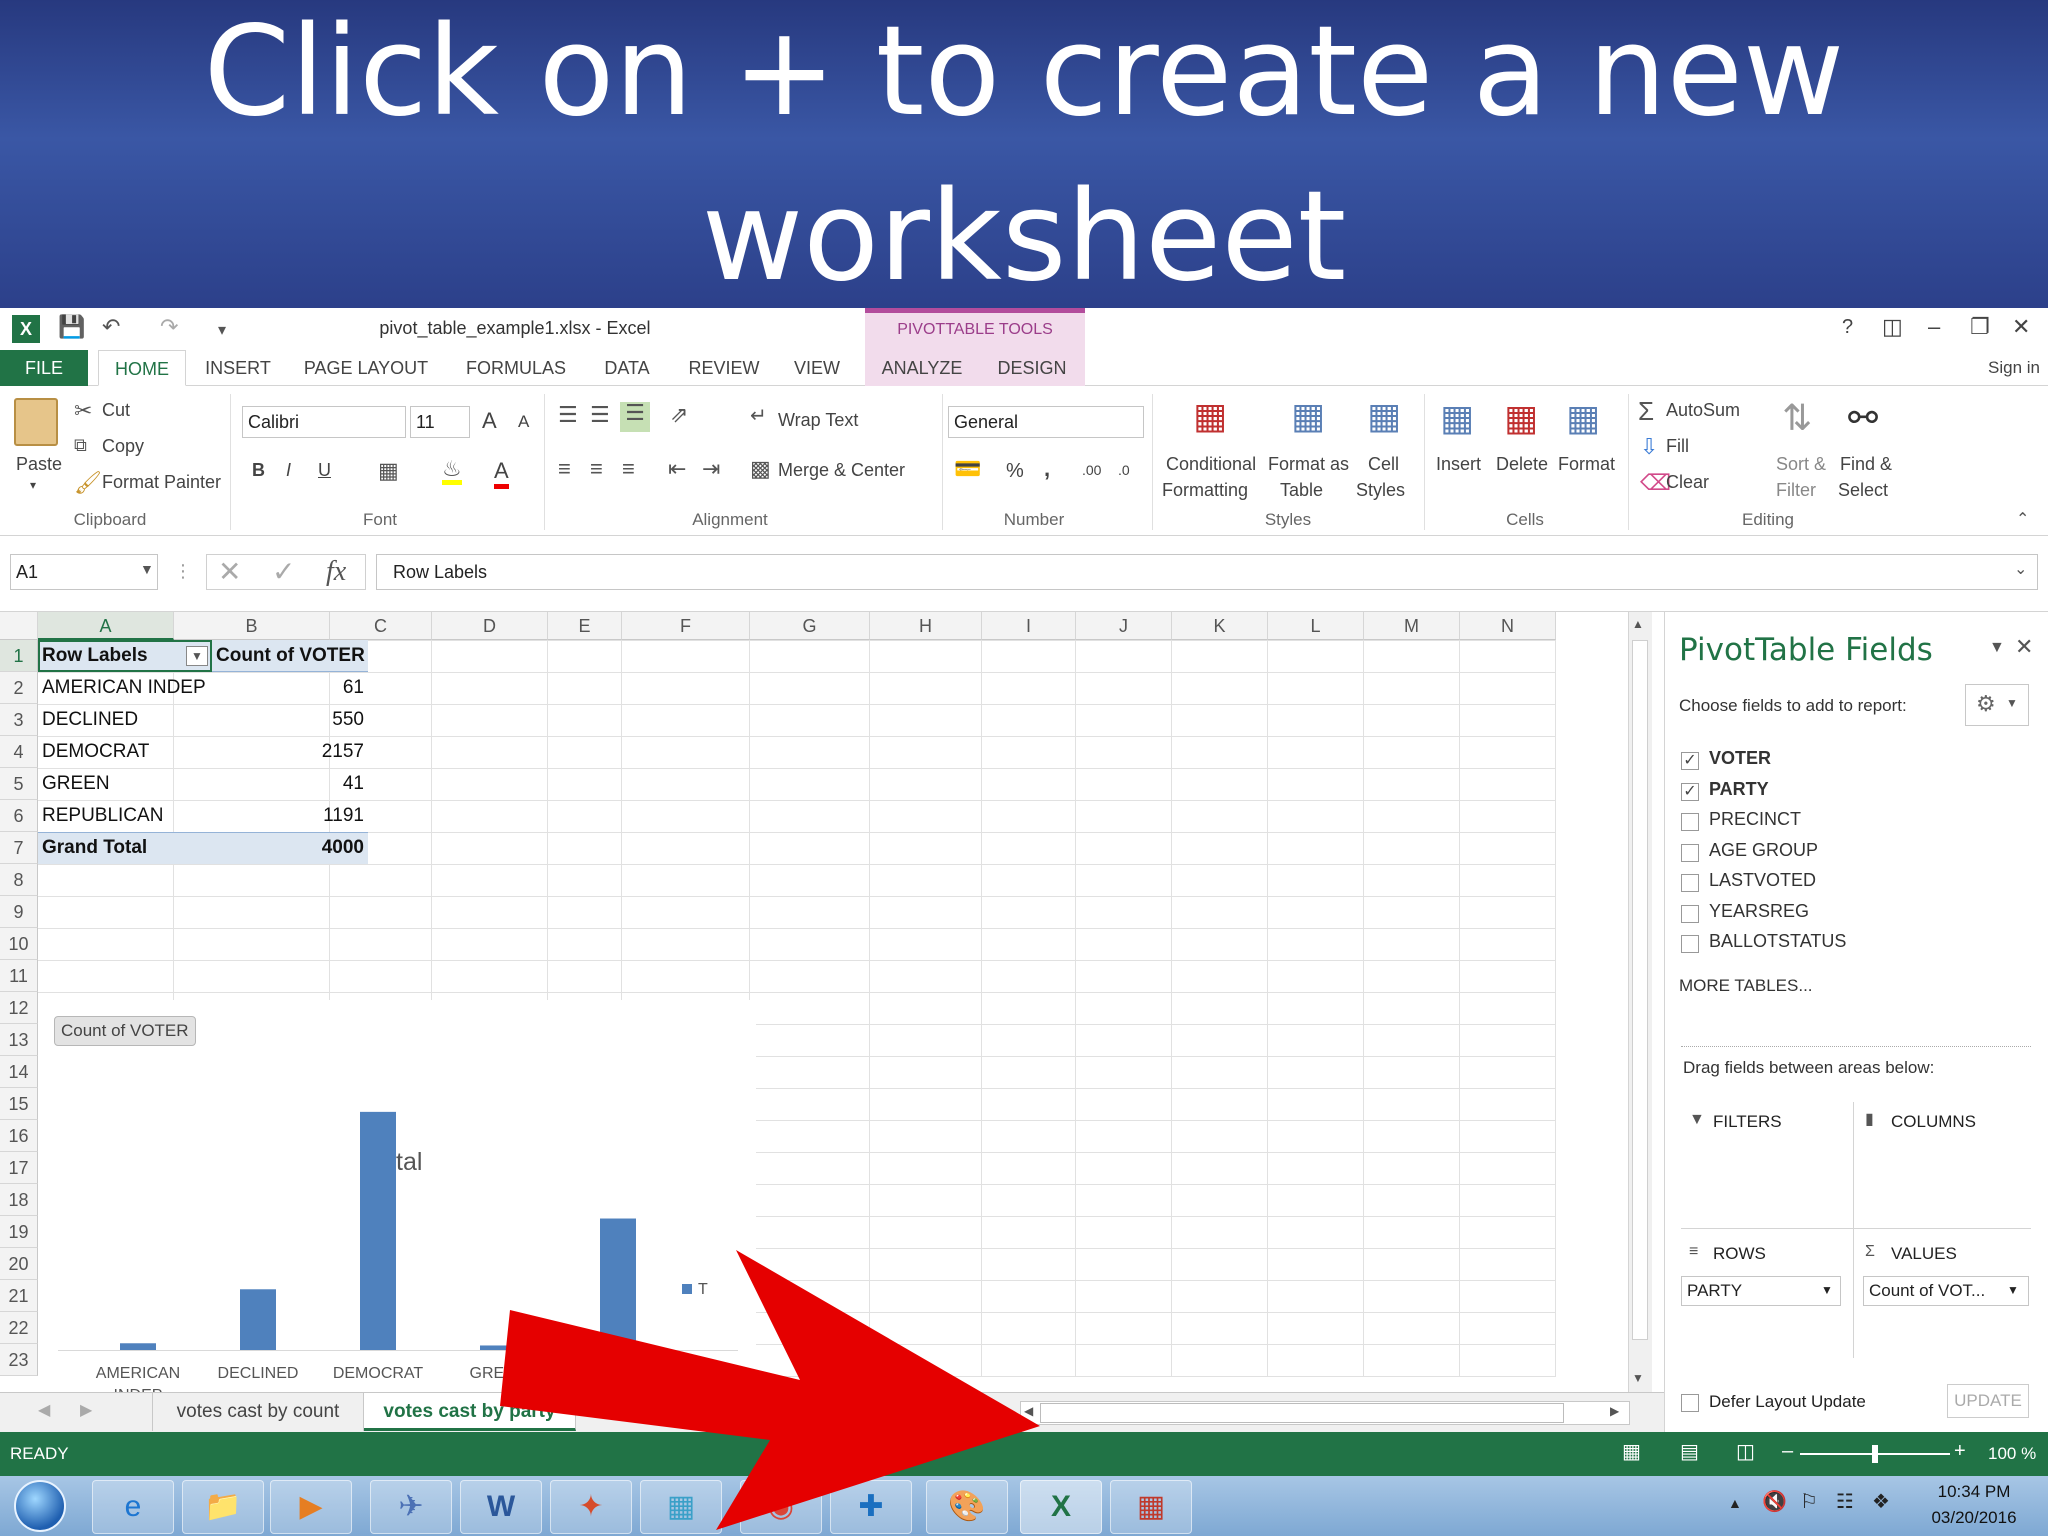  What do you see at coordinates (324, 422) in the screenshot?
I see `font-name-select: Calibri` at bounding box center [324, 422].